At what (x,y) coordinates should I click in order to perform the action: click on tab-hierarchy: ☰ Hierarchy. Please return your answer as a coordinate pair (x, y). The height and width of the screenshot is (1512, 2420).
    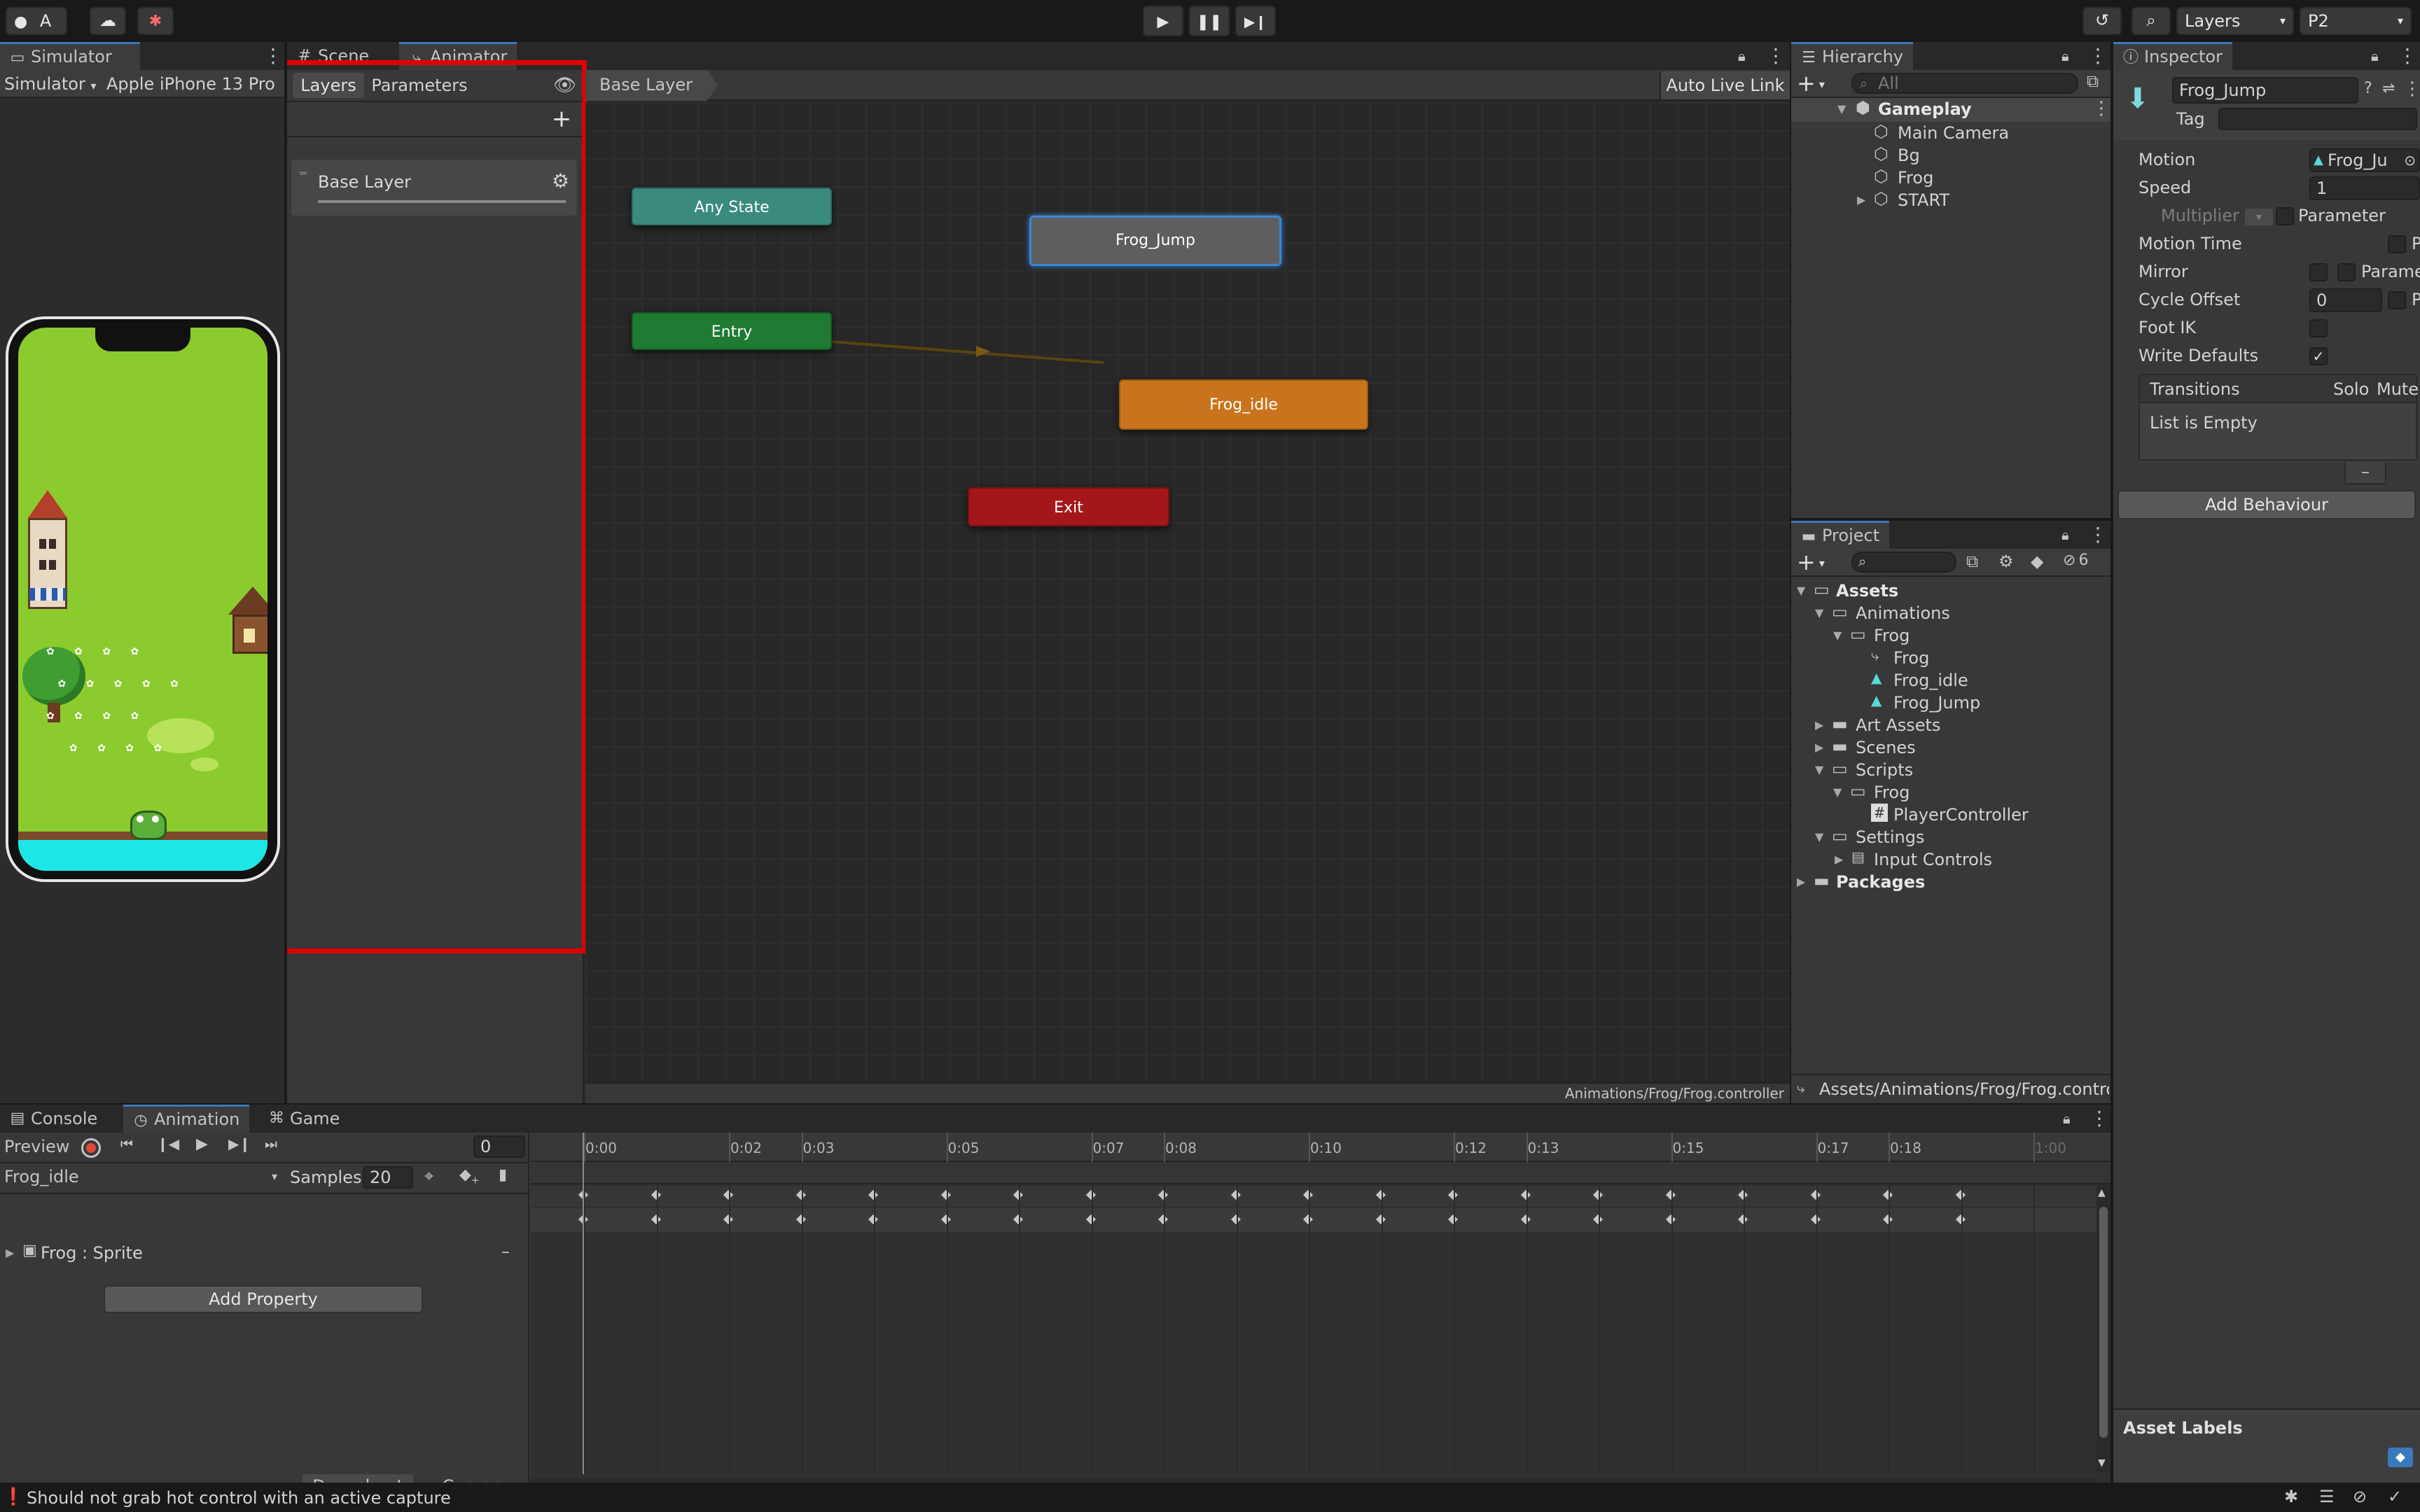
    Looking at the image, I should click on (1853, 56).